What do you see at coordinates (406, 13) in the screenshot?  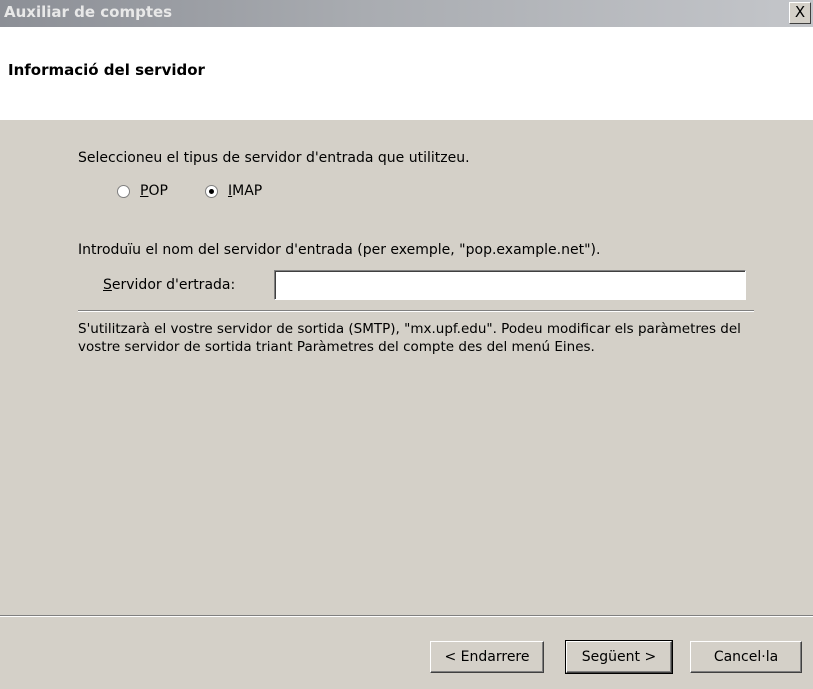 I see `title-bar: Auxiliar de comptes X` at bounding box center [406, 13].